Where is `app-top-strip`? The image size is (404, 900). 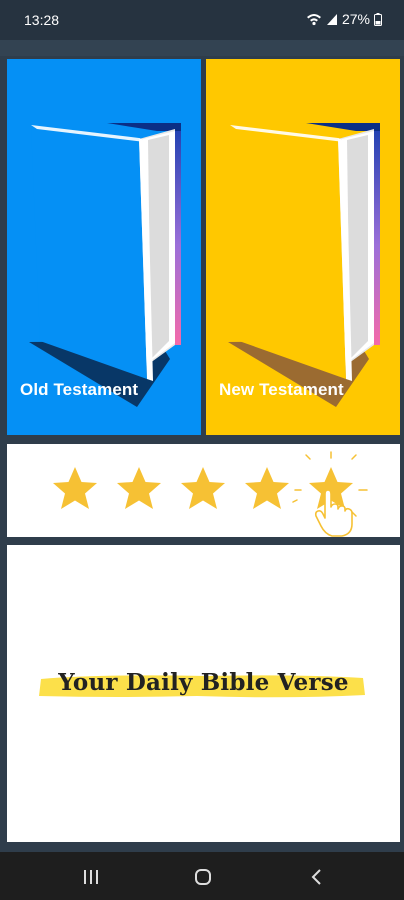
app-top-strip is located at coordinates (202, 48).